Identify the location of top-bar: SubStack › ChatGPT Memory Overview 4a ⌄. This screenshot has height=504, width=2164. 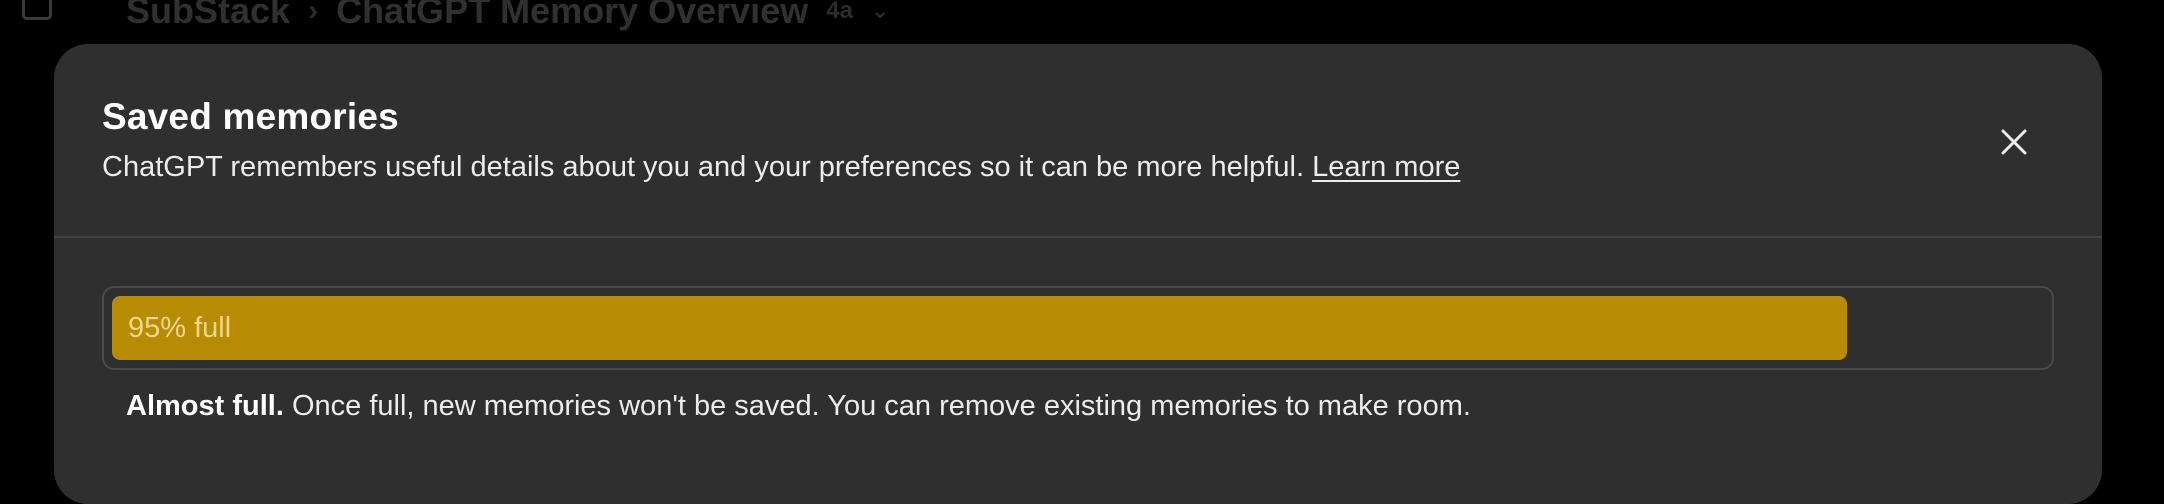
(1082, 22).